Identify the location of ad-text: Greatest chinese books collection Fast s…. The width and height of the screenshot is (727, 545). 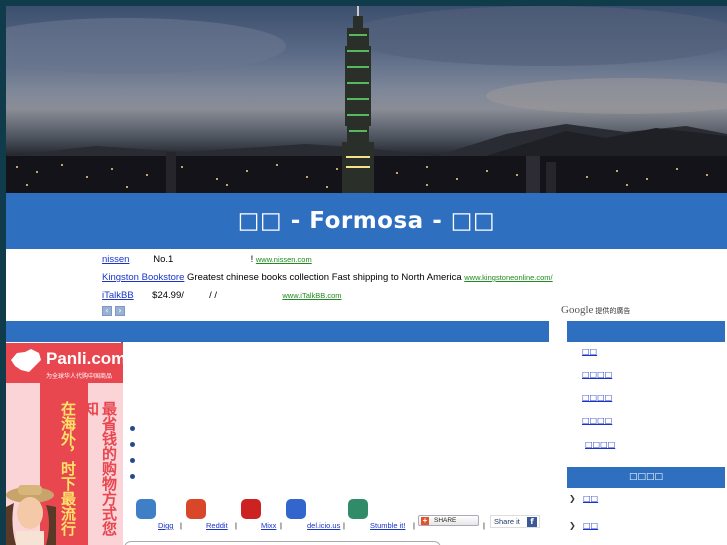
(324, 277).